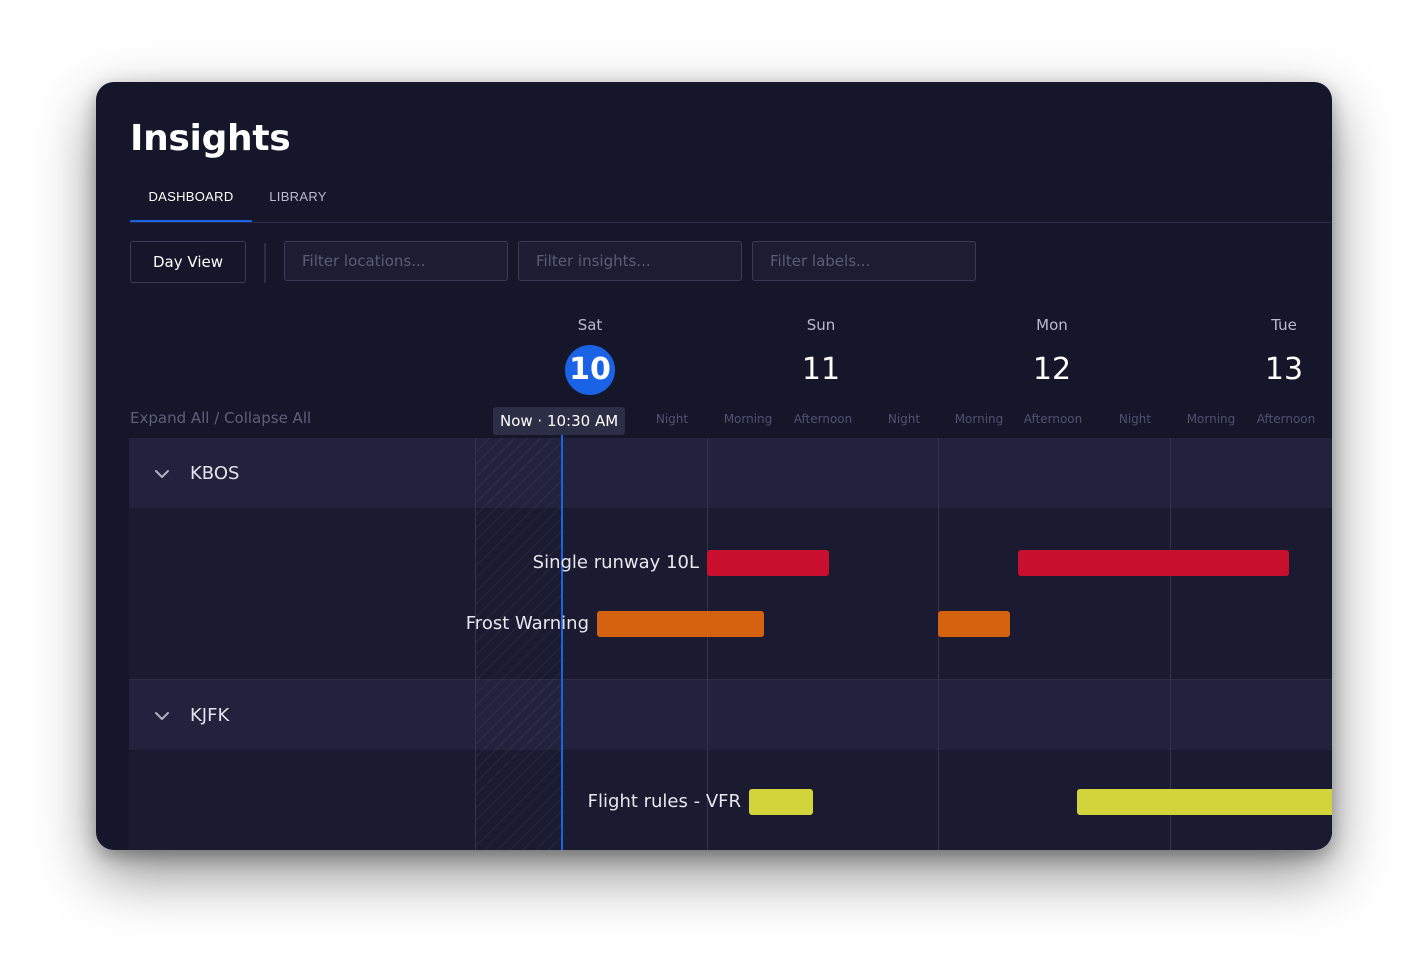 The image size is (1428, 962). What do you see at coordinates (864, 261) in the screenshot?
I see `filter-labels-input` at bounding box center [864, 261].